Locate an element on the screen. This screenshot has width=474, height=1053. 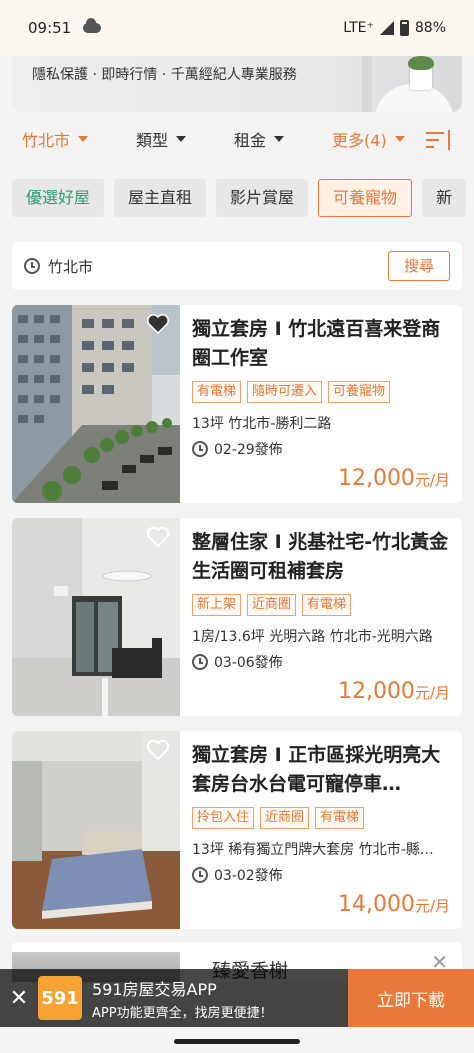
listing-date: 02-29發佈 is located at coordinates (248, 450).